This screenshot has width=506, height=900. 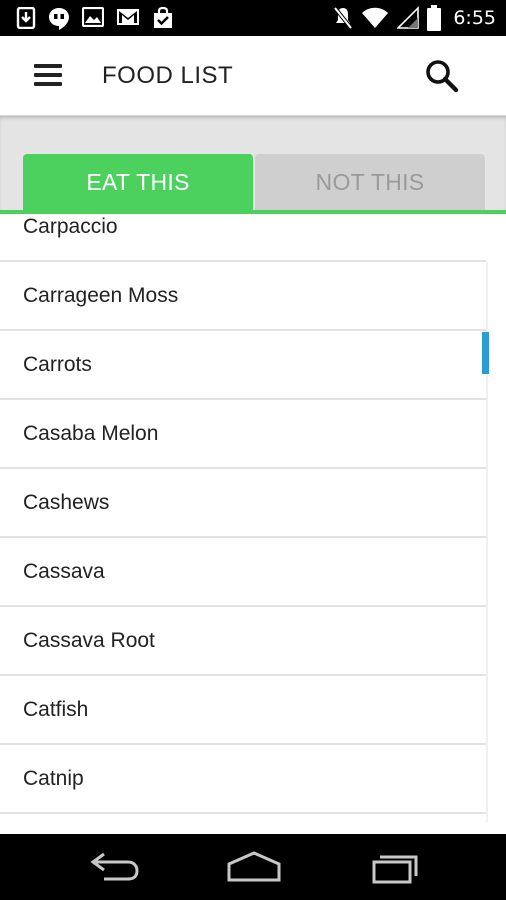 I want to click on status-bar: 6:55, so click(x=253, y=18).